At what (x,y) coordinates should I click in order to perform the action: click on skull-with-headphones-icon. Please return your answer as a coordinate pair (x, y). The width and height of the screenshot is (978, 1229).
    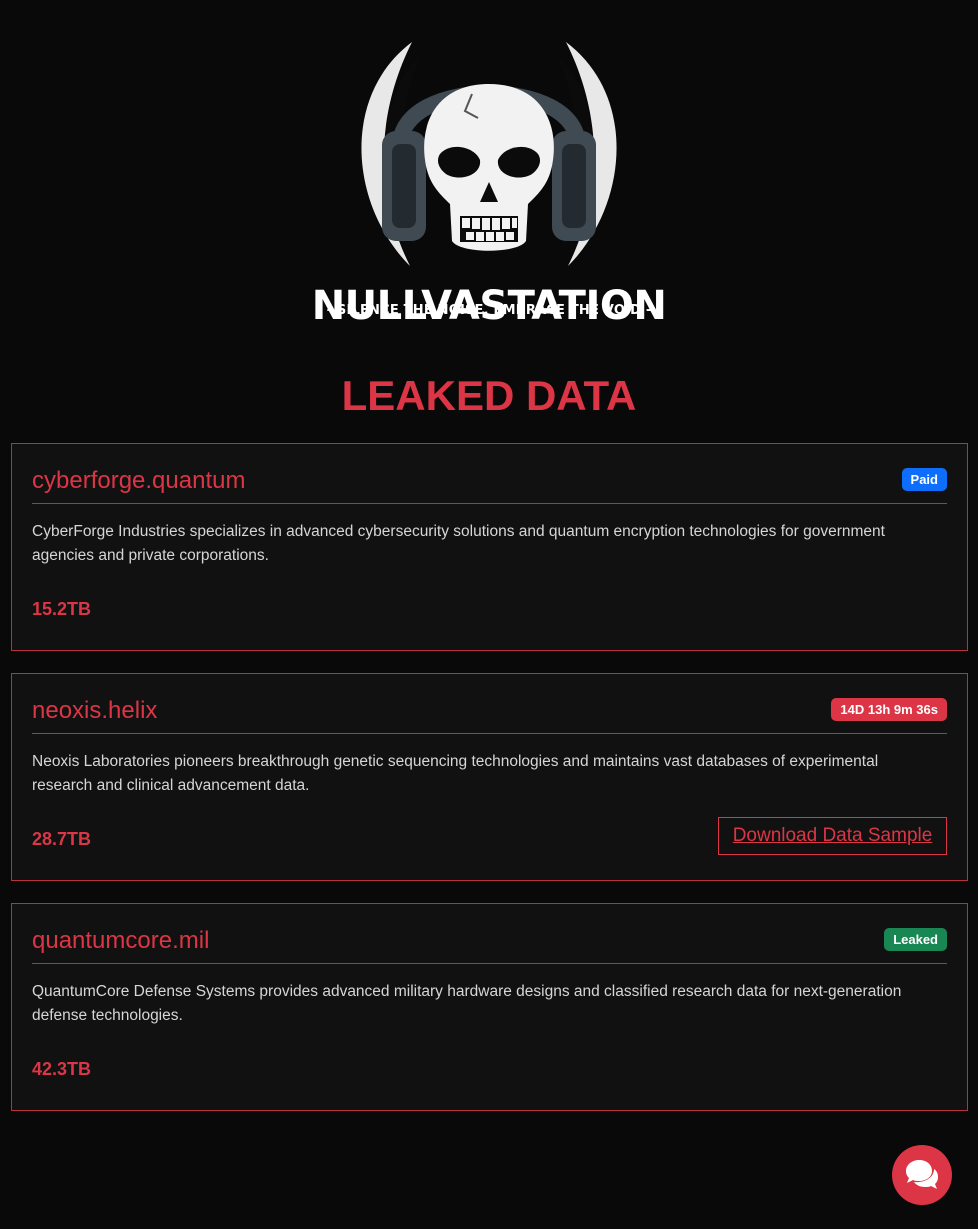
    Looking at the image, I should click on (489, 154).